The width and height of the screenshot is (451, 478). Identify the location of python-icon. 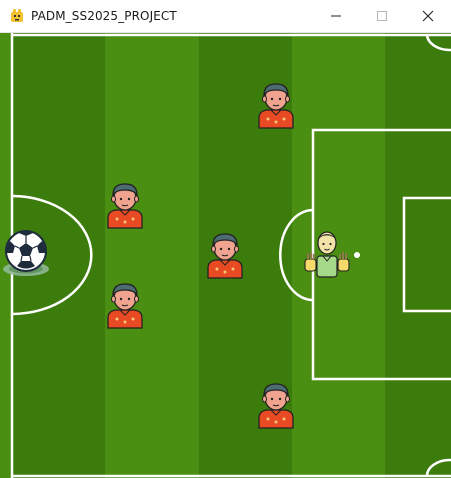
(17, 15).